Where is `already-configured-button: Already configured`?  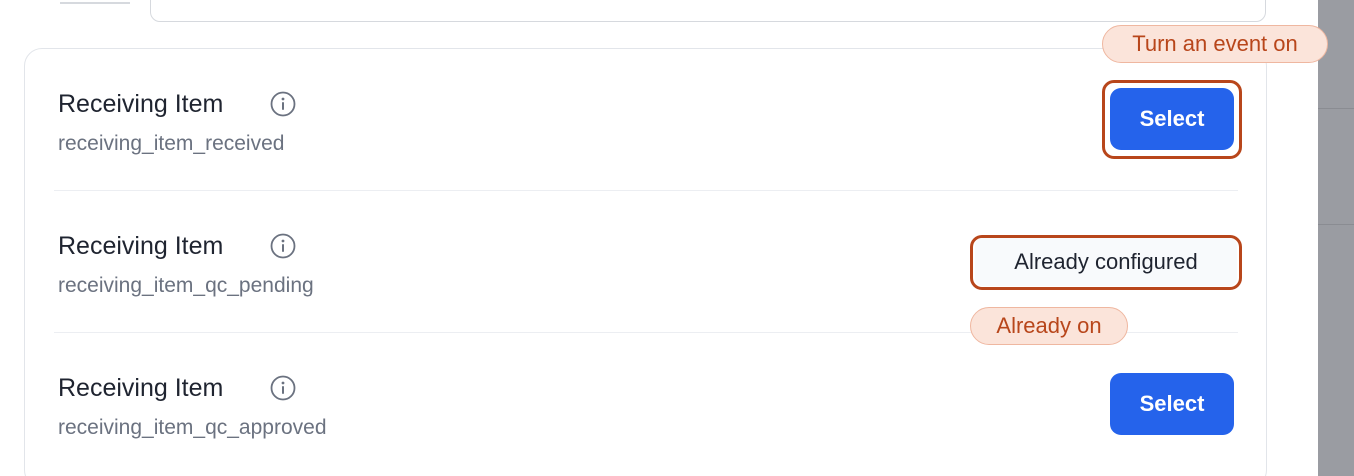 already-configured-button: Already configured is located at coordinates (1106, 262).